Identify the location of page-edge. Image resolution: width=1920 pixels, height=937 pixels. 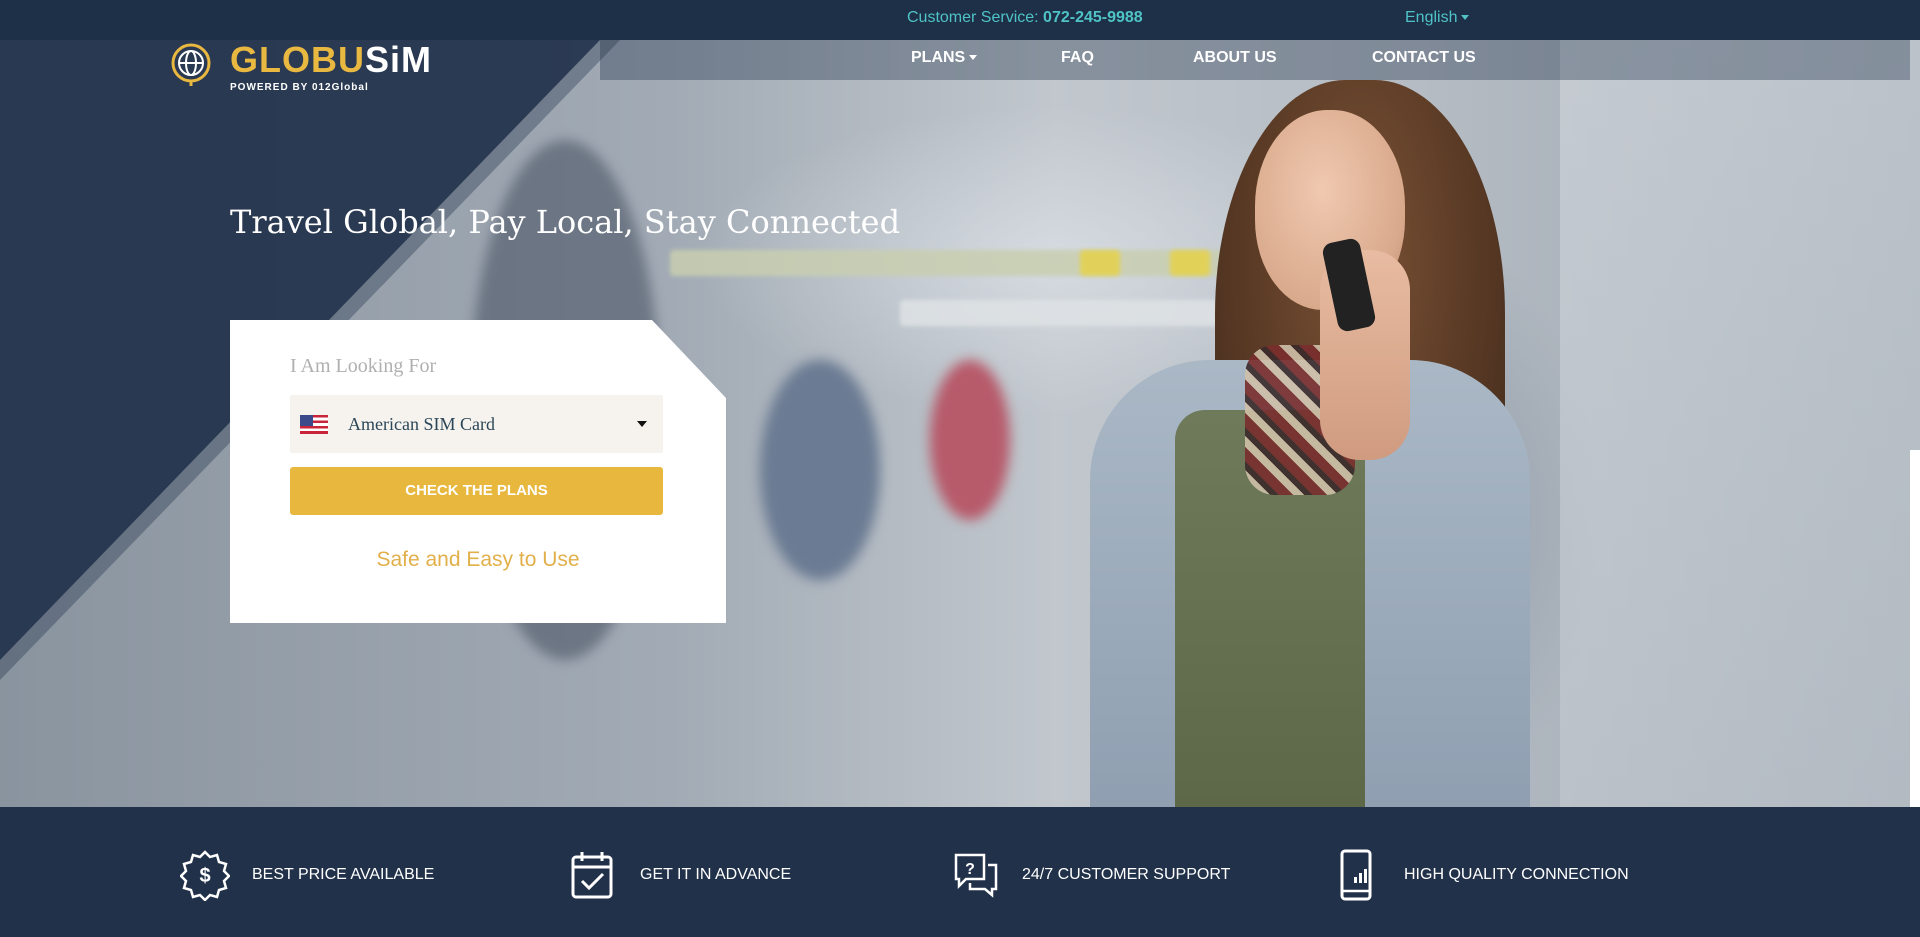
(1915, 628).